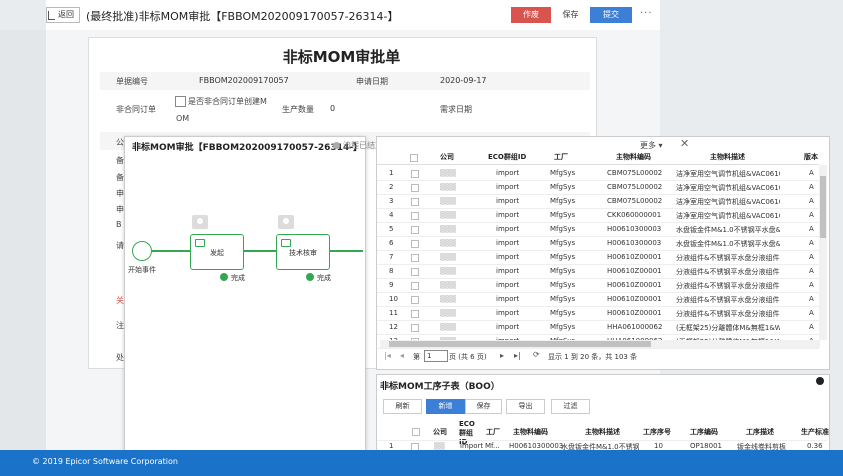 The image size is (843, 476). What do you see at coordinates (593, 357) in the screenshot?
I see `pager-summary: 显示 1 到 20 条，共 103 条` at bounding box center [593, 357].